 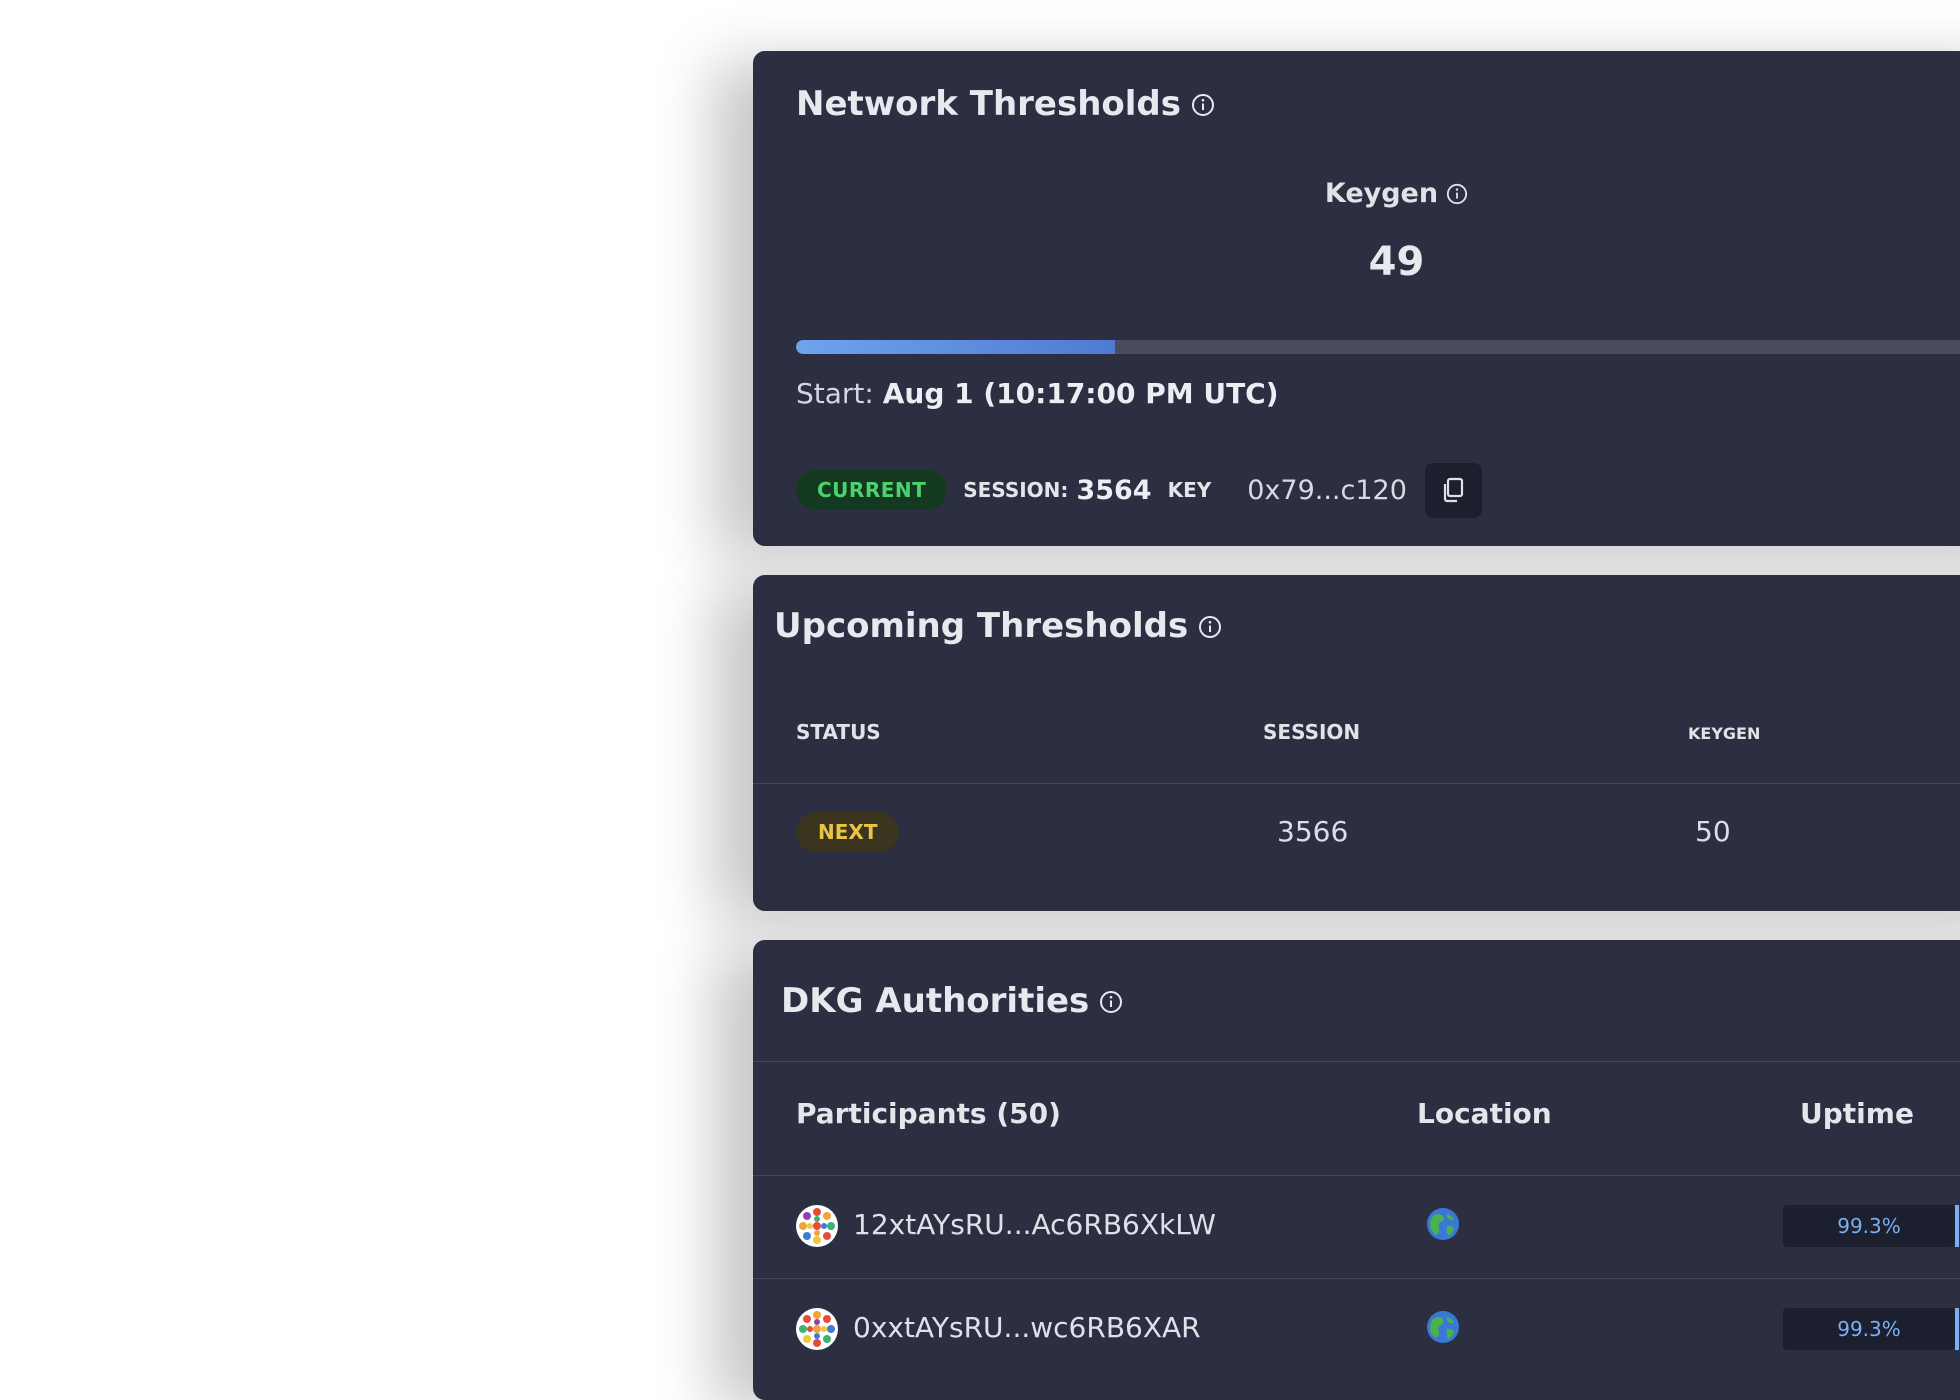 What do you see at coordinates (935, 1001) in the screenshot?
I see `dkg-authorities-title-text: DKG Authorities` at bounding box center [935, 1001].